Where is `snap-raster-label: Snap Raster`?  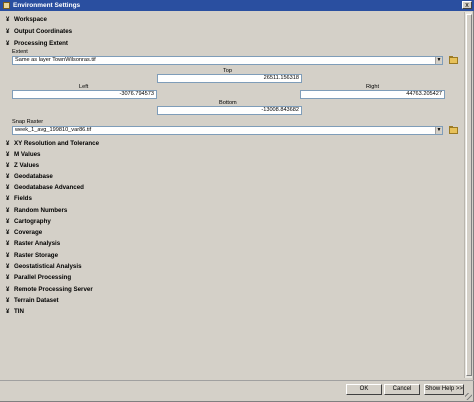
snap-raster-label: Snap Raster is located at coordinates (28, 122).